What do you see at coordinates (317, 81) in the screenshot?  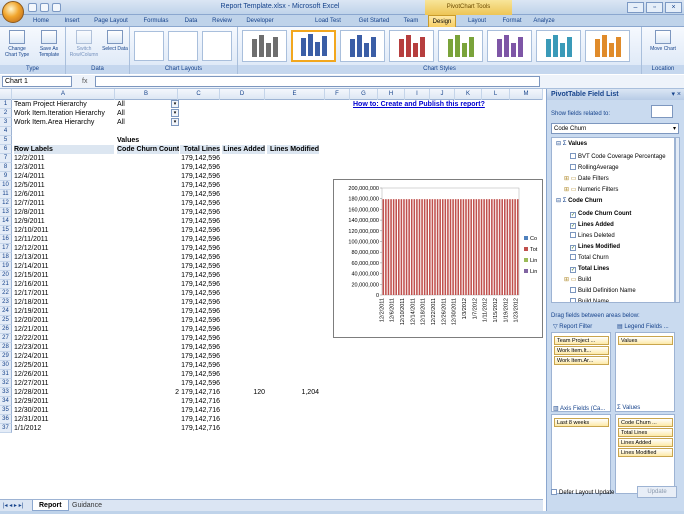 I see `formula-input` at bounding box center [317, 81].